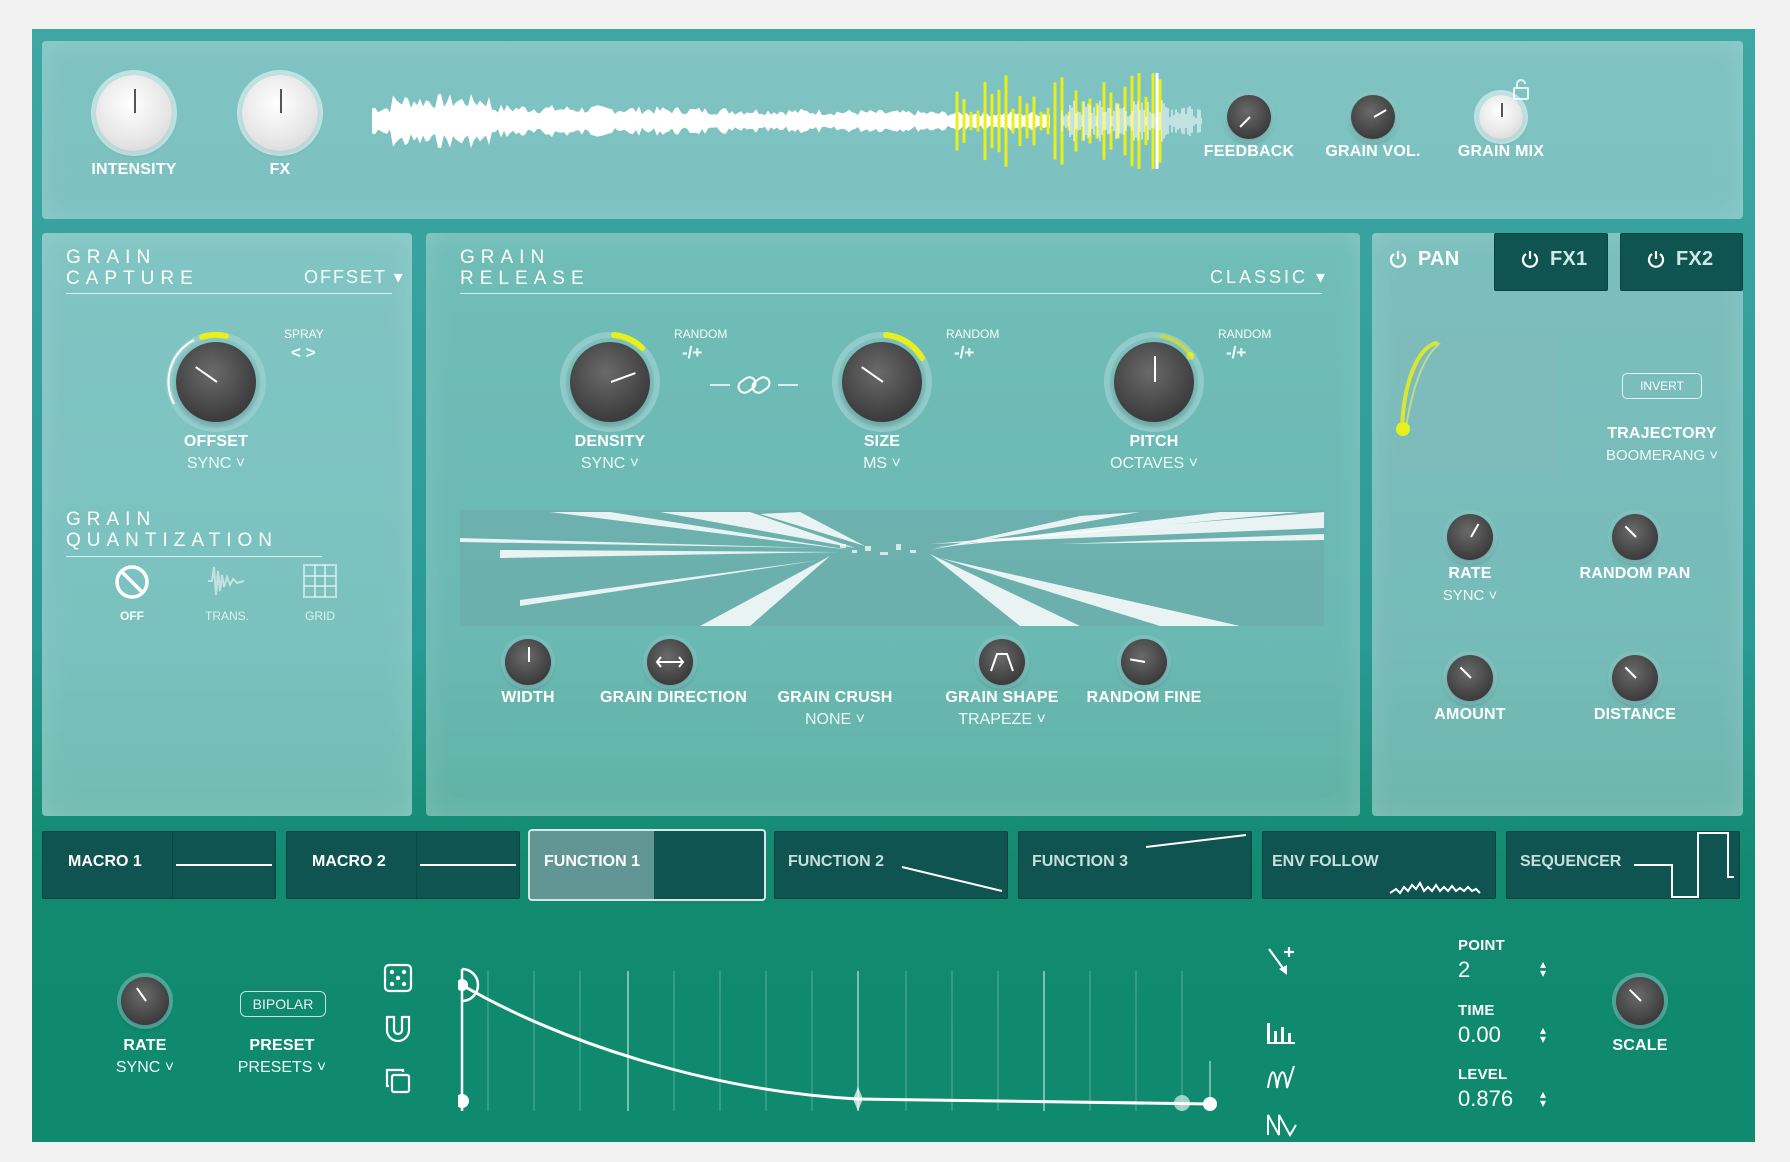  Describe the element at coordinates (1635, 714) in the screenshot. I see `distance-label: DISTANCE` at that location.